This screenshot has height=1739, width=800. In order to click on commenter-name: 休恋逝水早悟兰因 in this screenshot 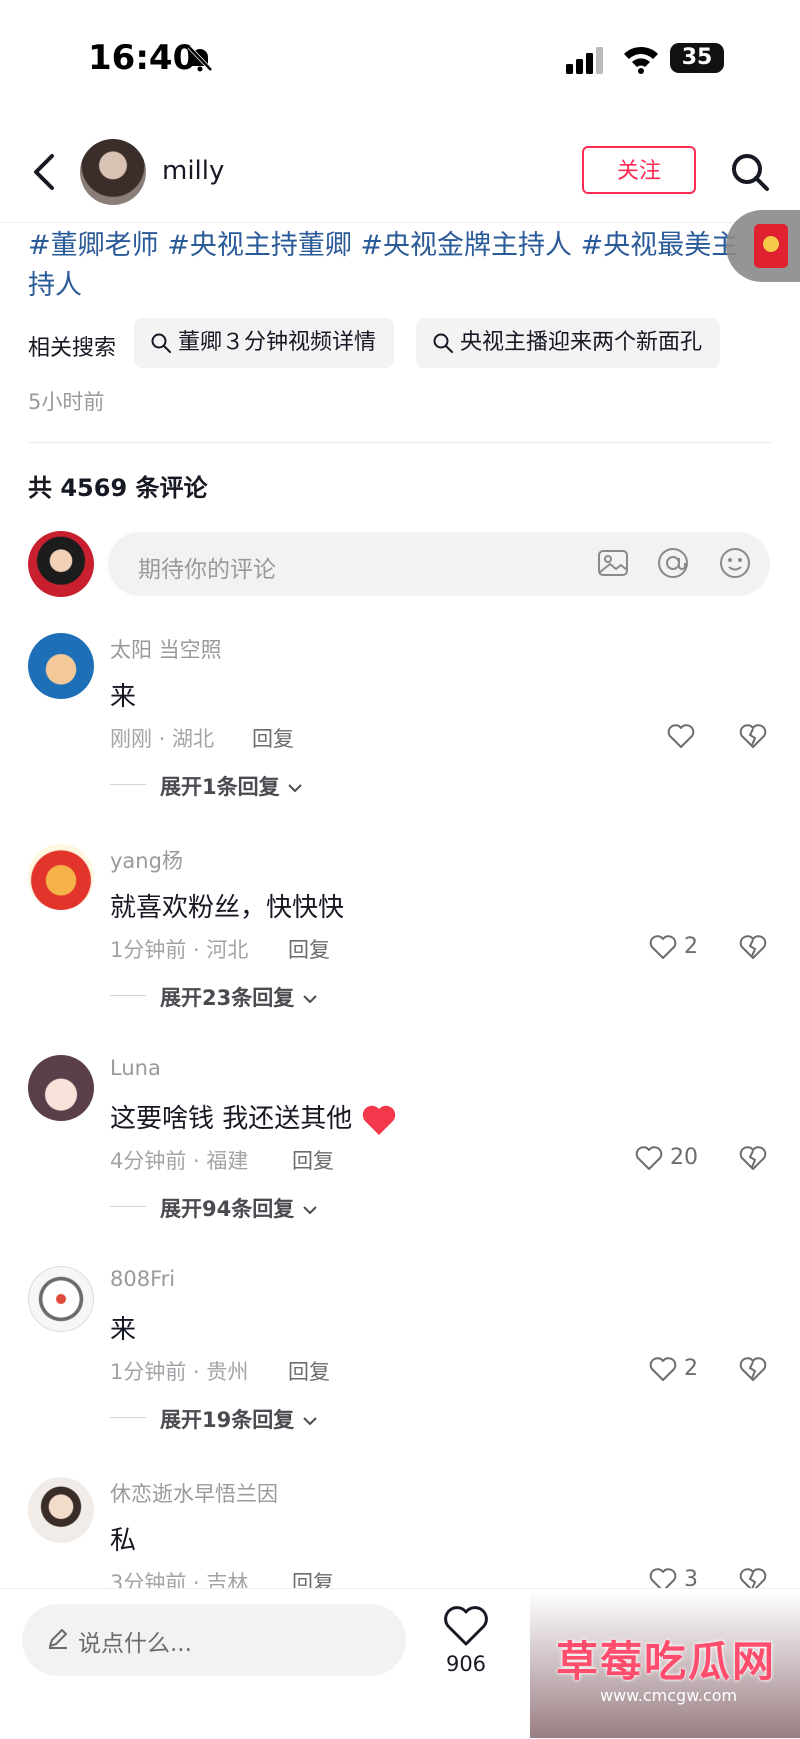, I will do `click(194, 1493)`.